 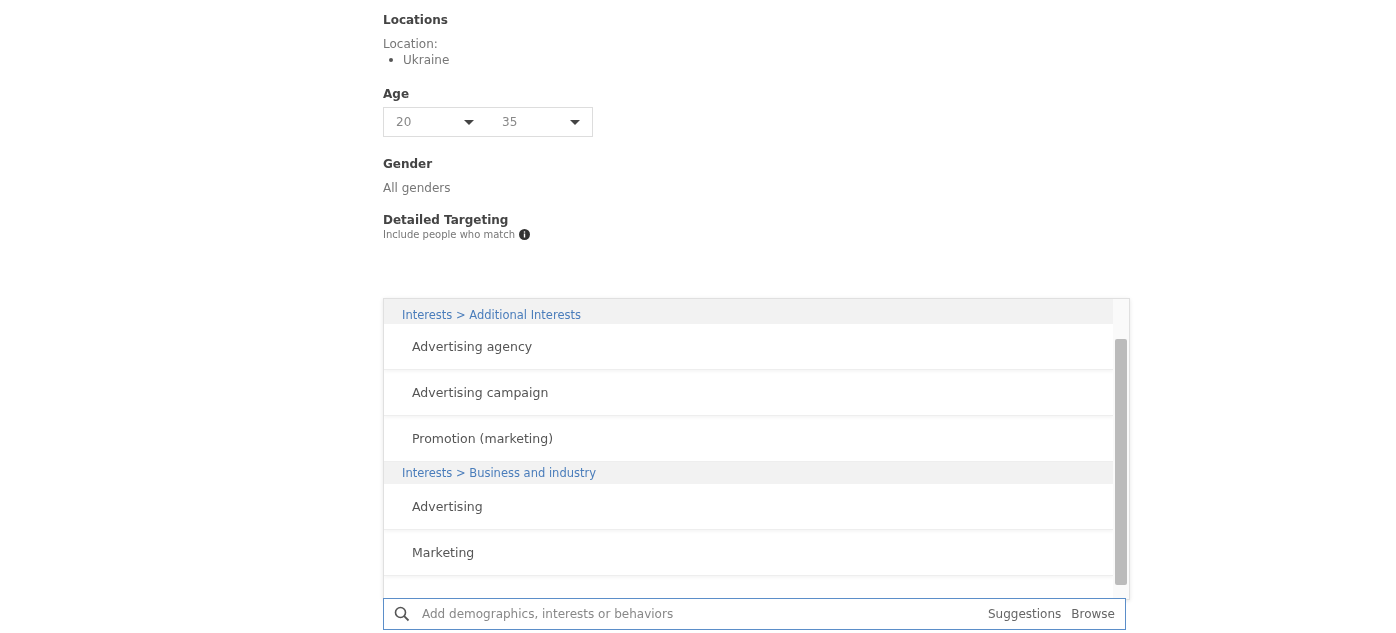 I want to click on category-header: Interests > Business and industry, so click(x=748, y=473).